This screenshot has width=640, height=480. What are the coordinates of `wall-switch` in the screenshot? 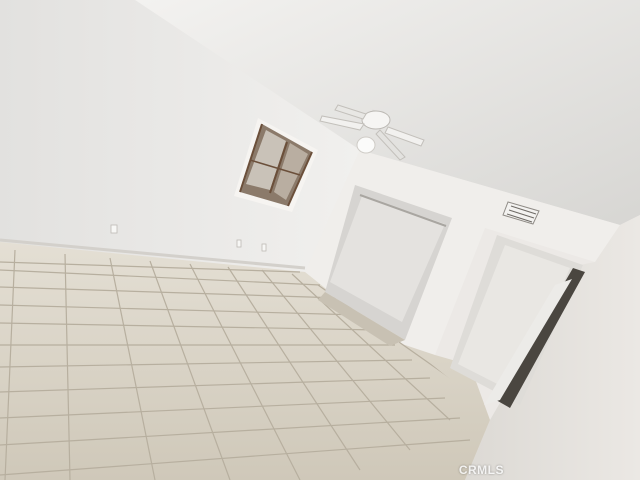 It's located at (239, 243).